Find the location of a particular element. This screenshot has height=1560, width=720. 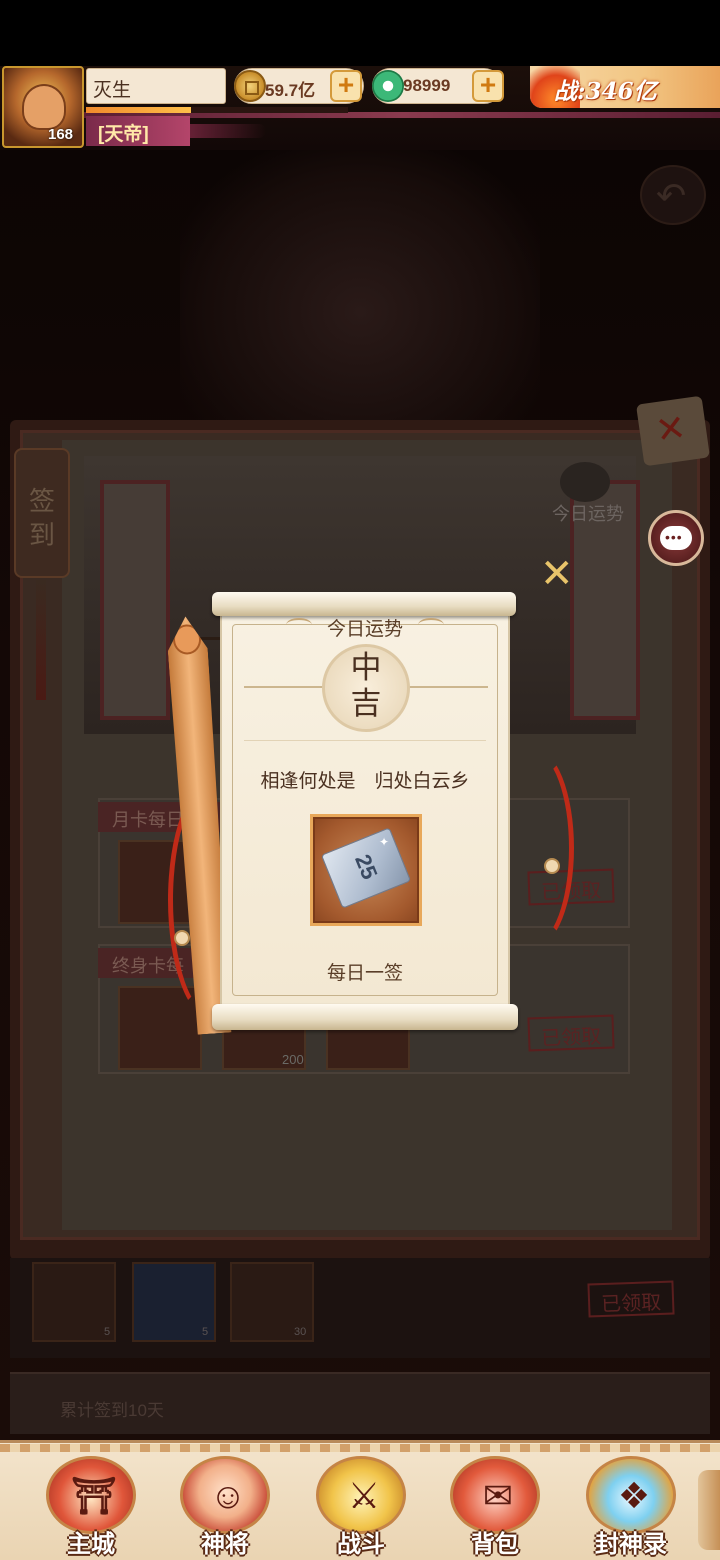

signin-side-tab: 签到 is located at coordinates (42, 513).